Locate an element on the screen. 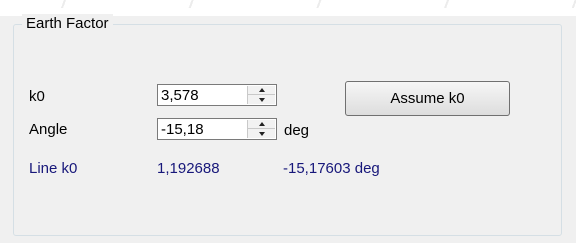 Image resolution: width=576 pixels, height=243 pixels. k0-value: 3,578 is located at coordinates (180, 95).